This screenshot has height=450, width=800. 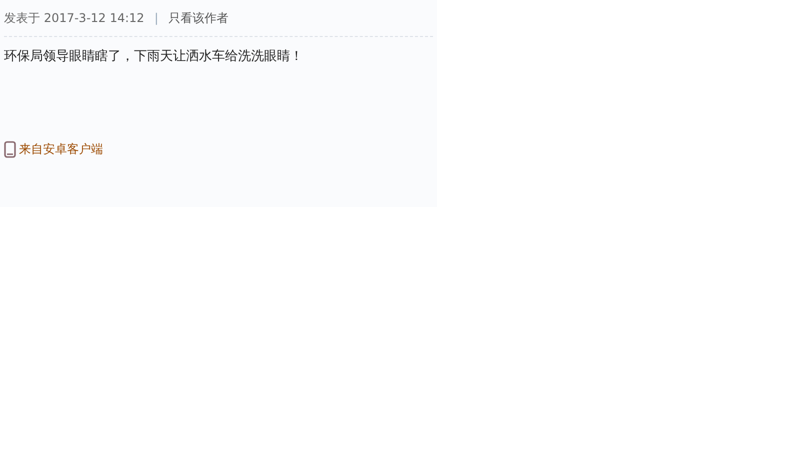 I want to click on post-body: 环保局领导眼睛瞎了，下雨天让洒水车给洗洗眼睛！, so click(x=154, y=56).